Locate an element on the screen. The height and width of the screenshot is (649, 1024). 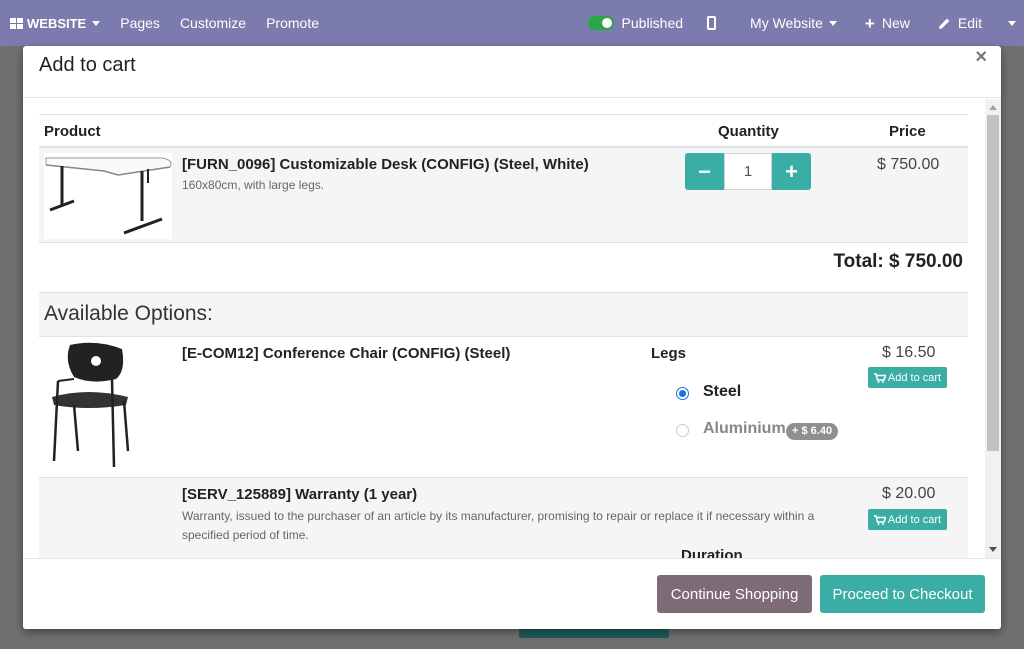
quantity-increase-button: + is located at coordinates (791, 171).